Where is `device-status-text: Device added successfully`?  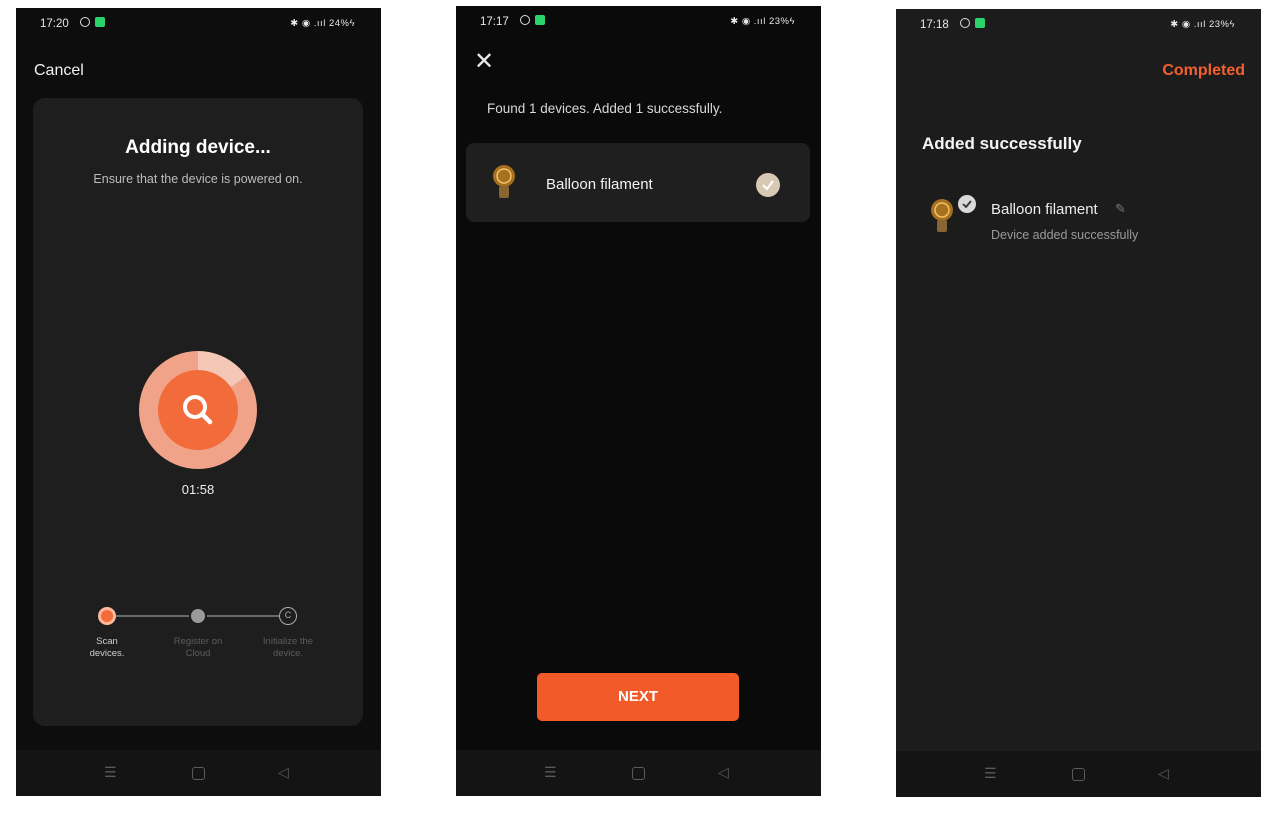 device-status-text: Device added successfully is located at coordinates (1065, 235).